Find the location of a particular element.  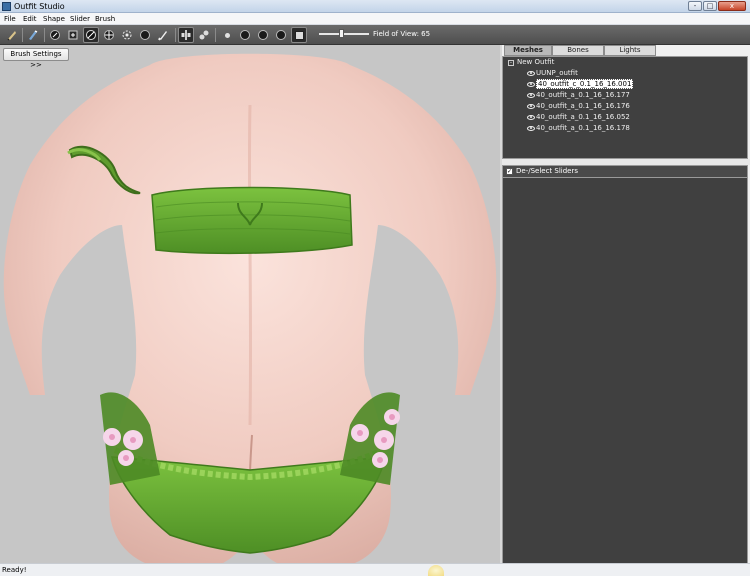

move-brush-icon is located at coordinates (109, 35).